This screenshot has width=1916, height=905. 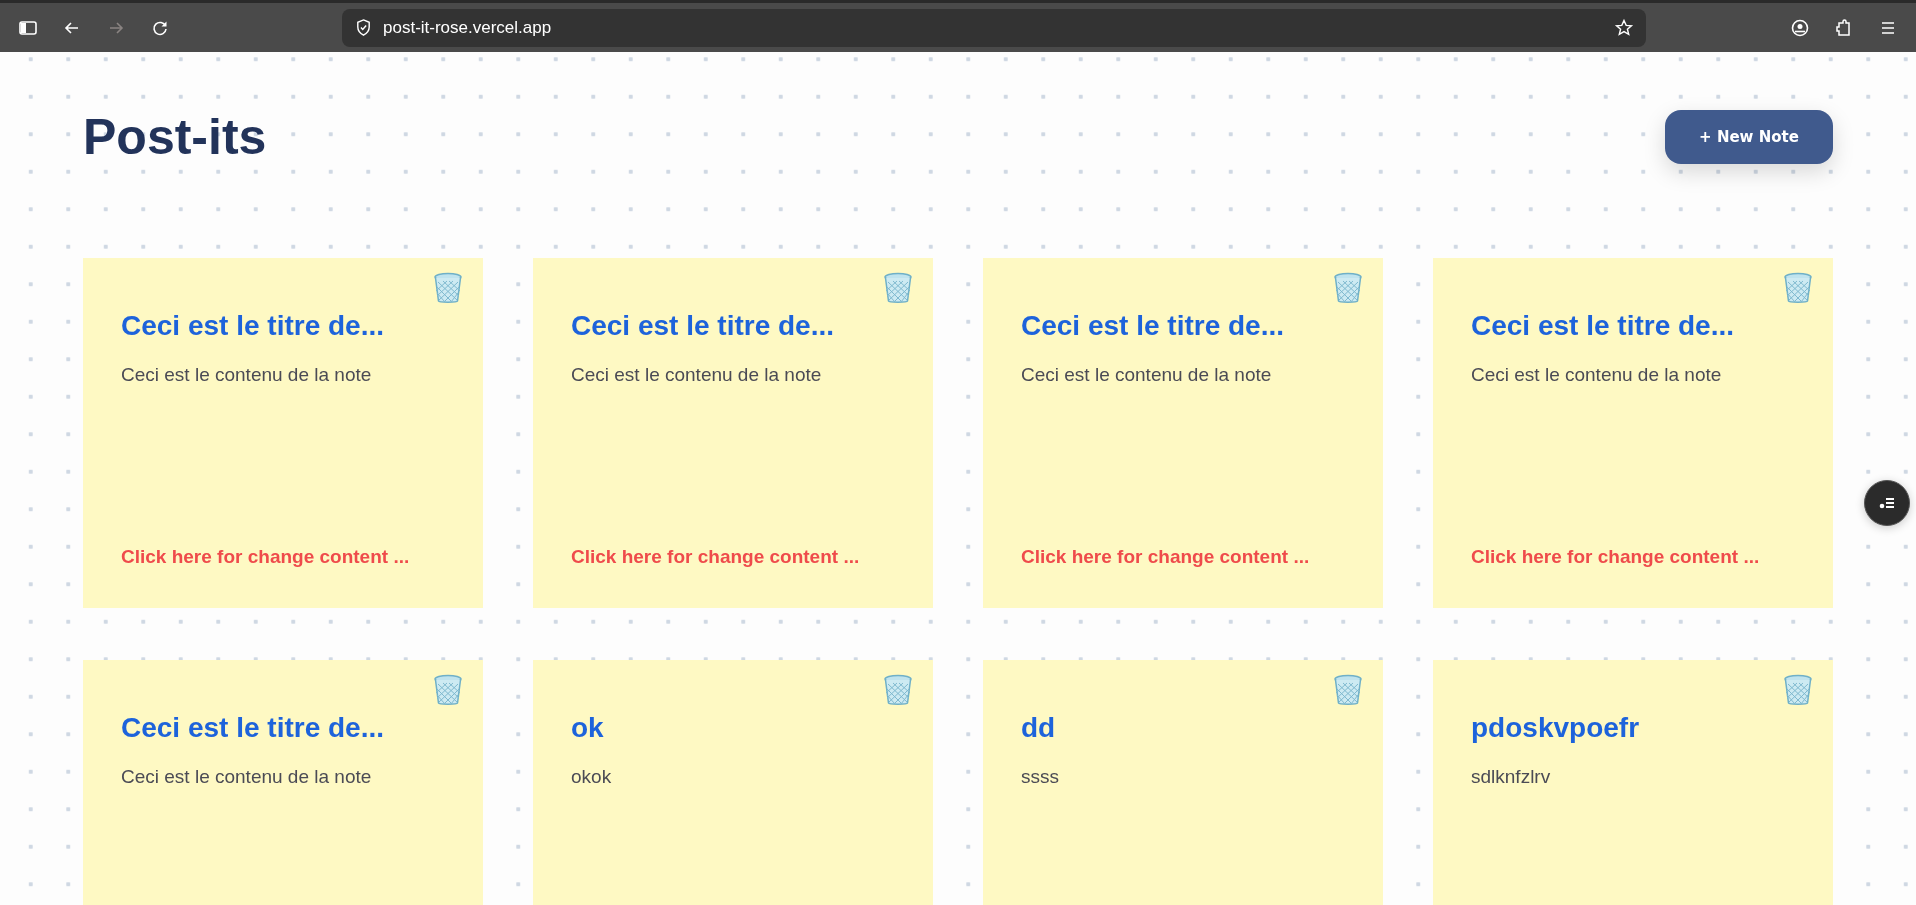 What do you see at coordinates (175, 137) in the screenshot?
I see `page-title: Post-its` at bounding box center [175, 137].